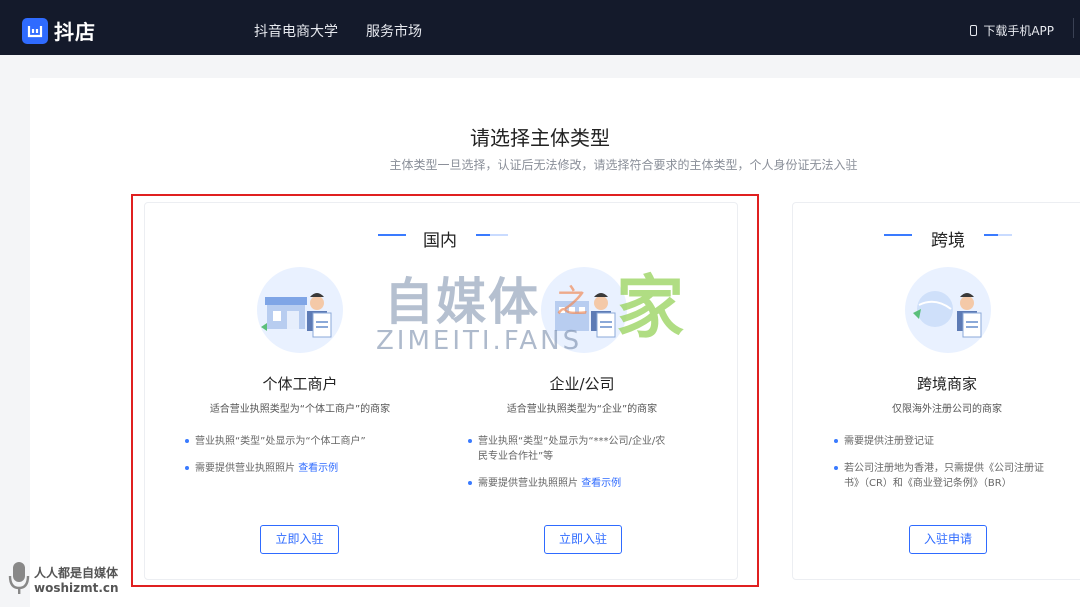 The image size is (1080, 607). I want to click on list-item-continued: 书》（CR）和《商业登记条例》（BR）, so click(928, 483).